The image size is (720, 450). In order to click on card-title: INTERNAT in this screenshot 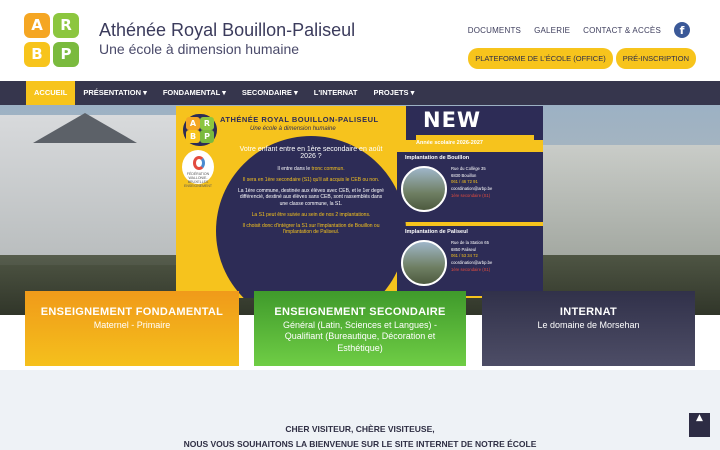, I will do `click(588, 312)`.